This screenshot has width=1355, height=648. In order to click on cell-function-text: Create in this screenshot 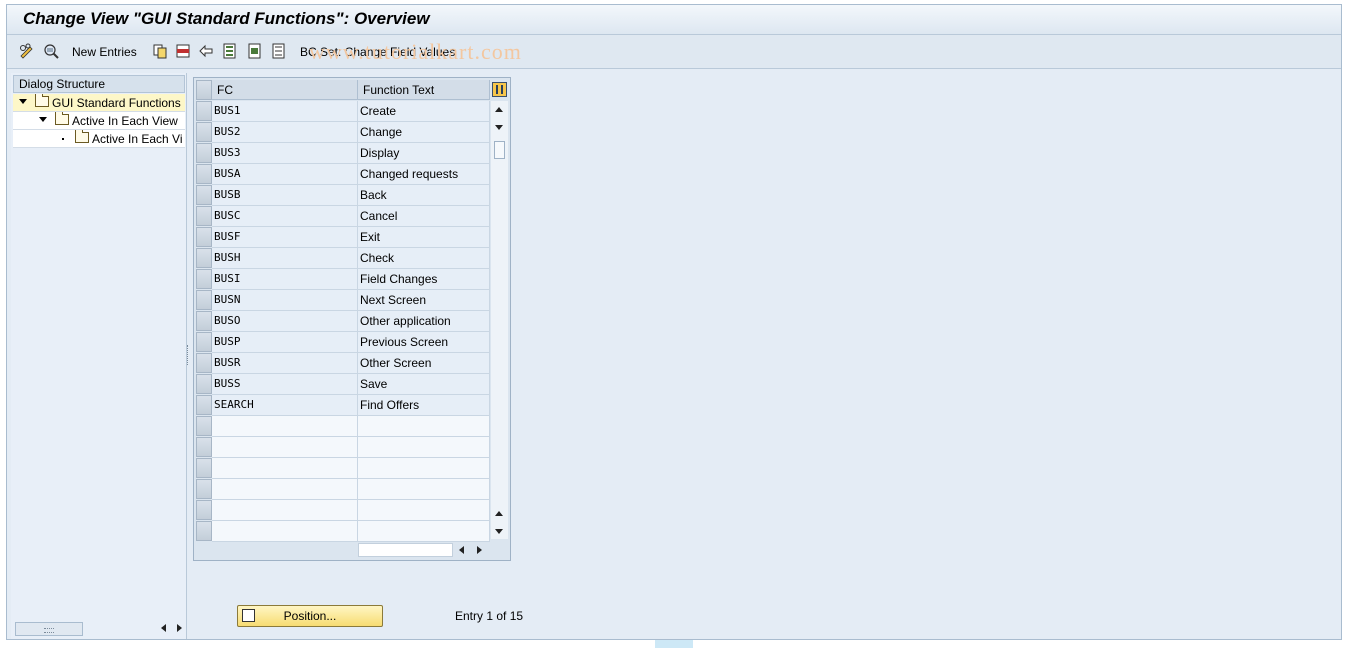, I will do `click(424, 111)`.